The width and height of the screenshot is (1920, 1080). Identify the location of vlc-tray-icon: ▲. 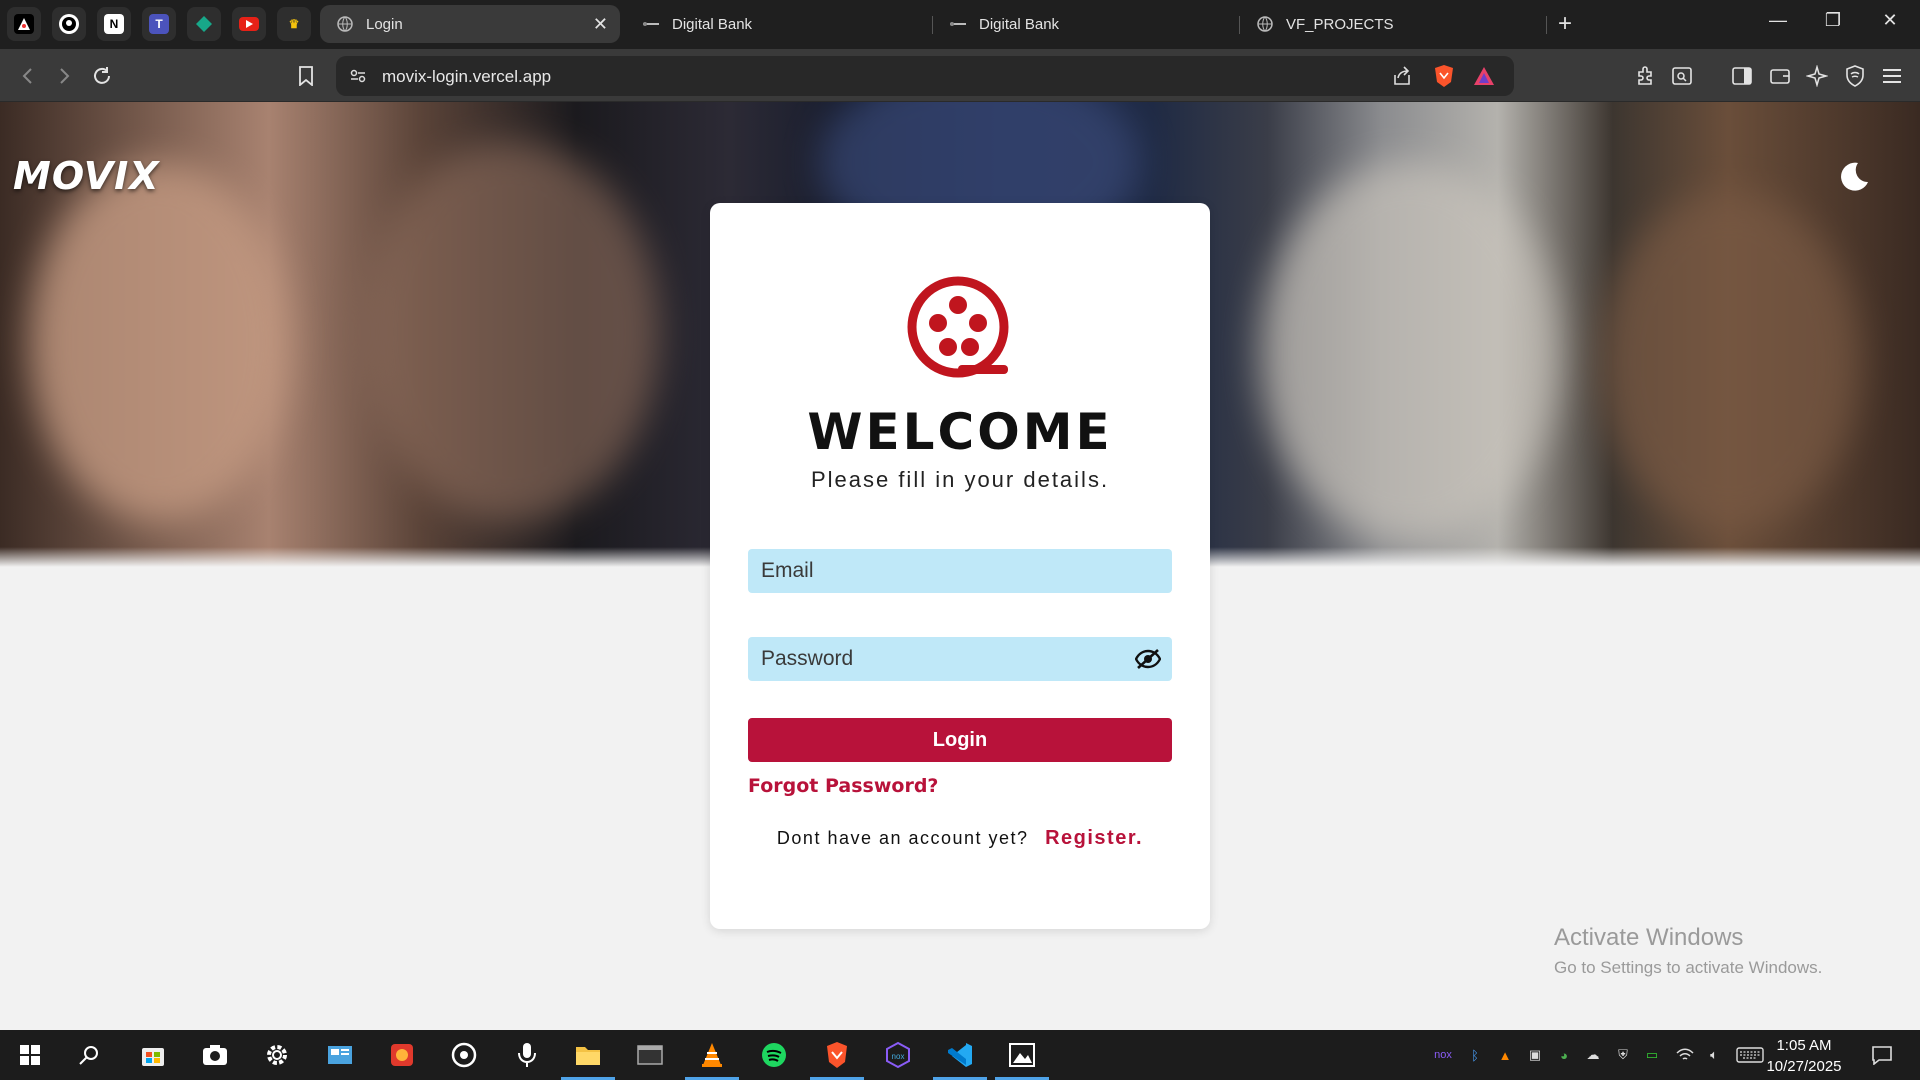
(1505, 1055).